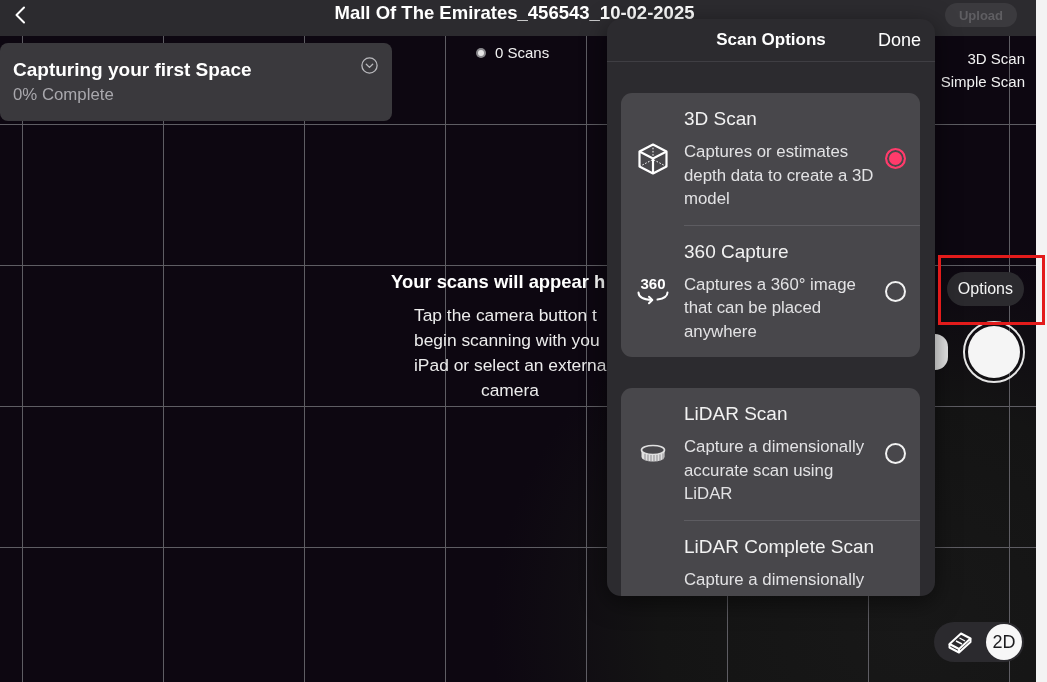 Image resolution: width=1047 pixels, height=682 pixels. Describe the element at coordinates (895, 159) in the screenshot. I see `radio-button` at that location.